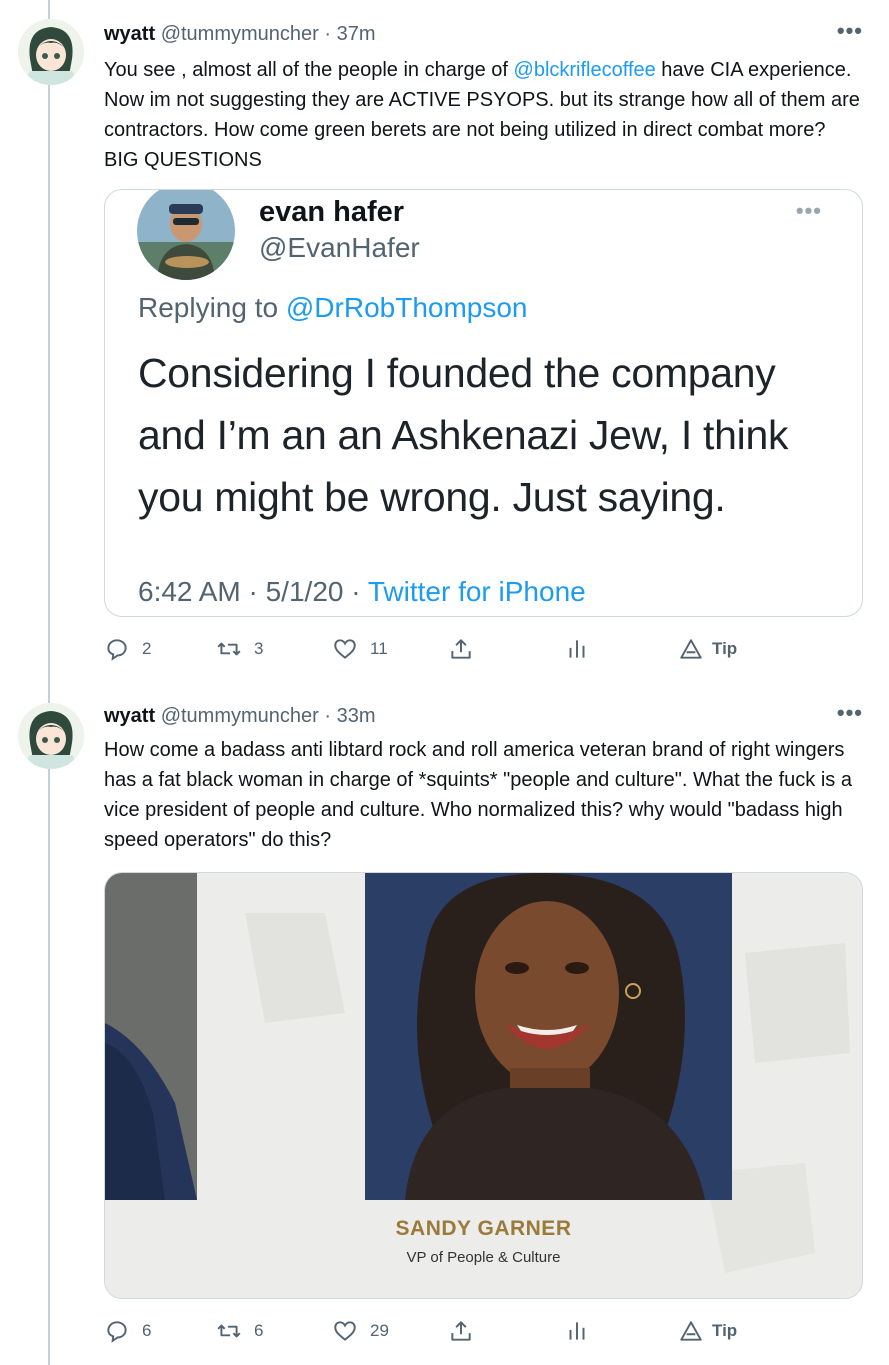  What do you see at coordinates (477, 591) in the screenshot?
I see `source-link: Twitter for iPhone` at bounding box center [477, 591].